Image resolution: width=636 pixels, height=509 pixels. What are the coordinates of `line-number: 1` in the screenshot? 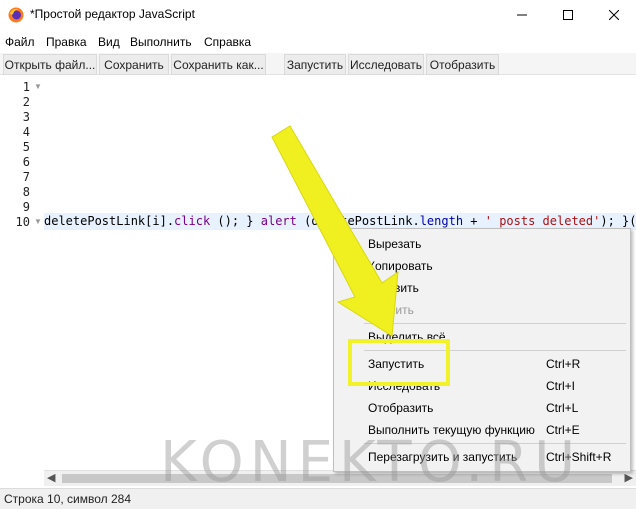 It's located at (26, 87).